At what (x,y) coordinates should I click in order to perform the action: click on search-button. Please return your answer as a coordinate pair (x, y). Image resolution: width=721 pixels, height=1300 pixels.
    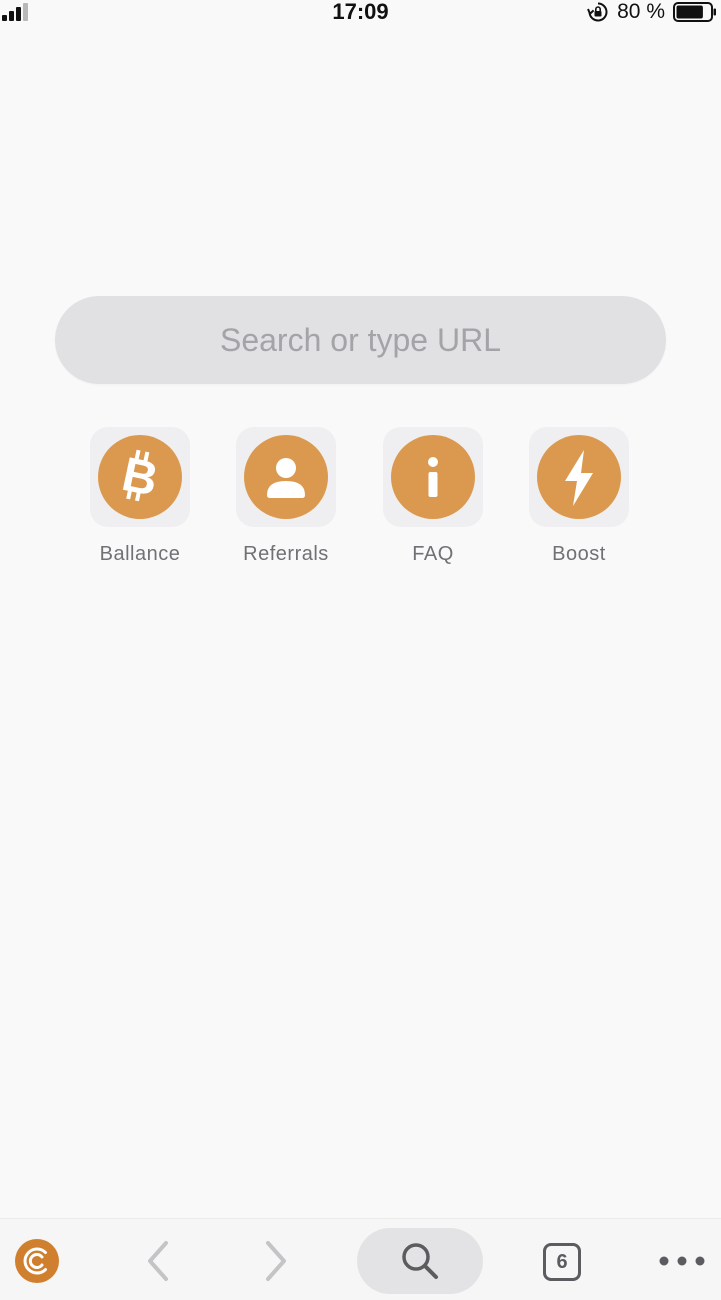
    Looking at the image, I should click on (420, 1261).